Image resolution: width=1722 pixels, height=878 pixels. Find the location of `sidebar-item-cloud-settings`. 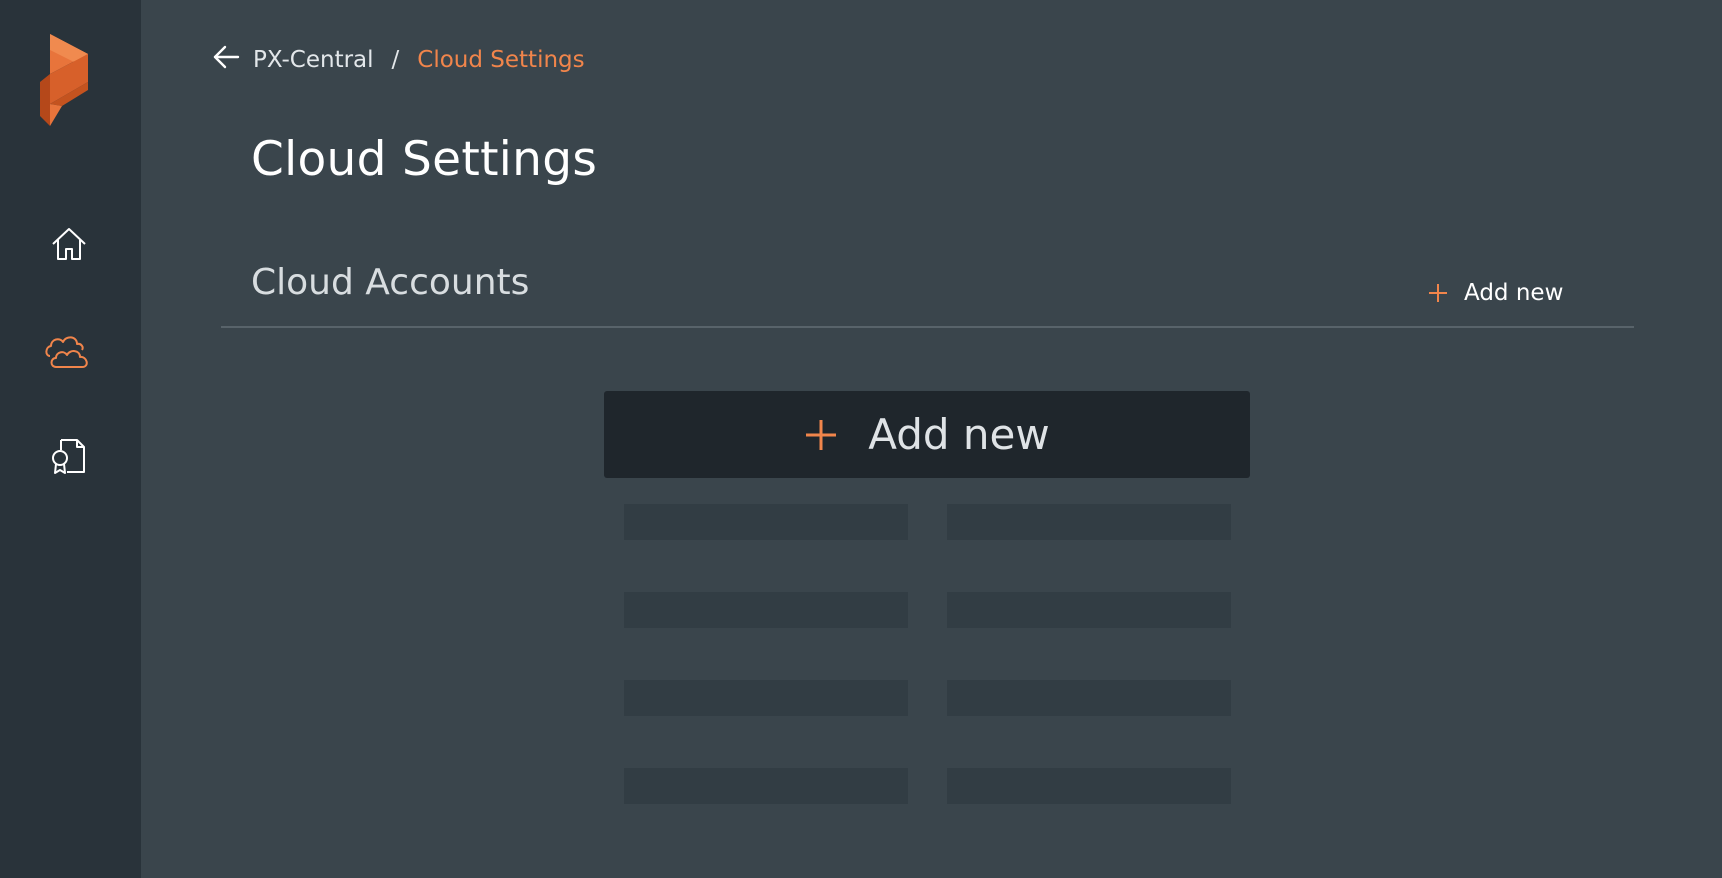

sidebar-item-cloud-settings is located at coordinates (69, 352).